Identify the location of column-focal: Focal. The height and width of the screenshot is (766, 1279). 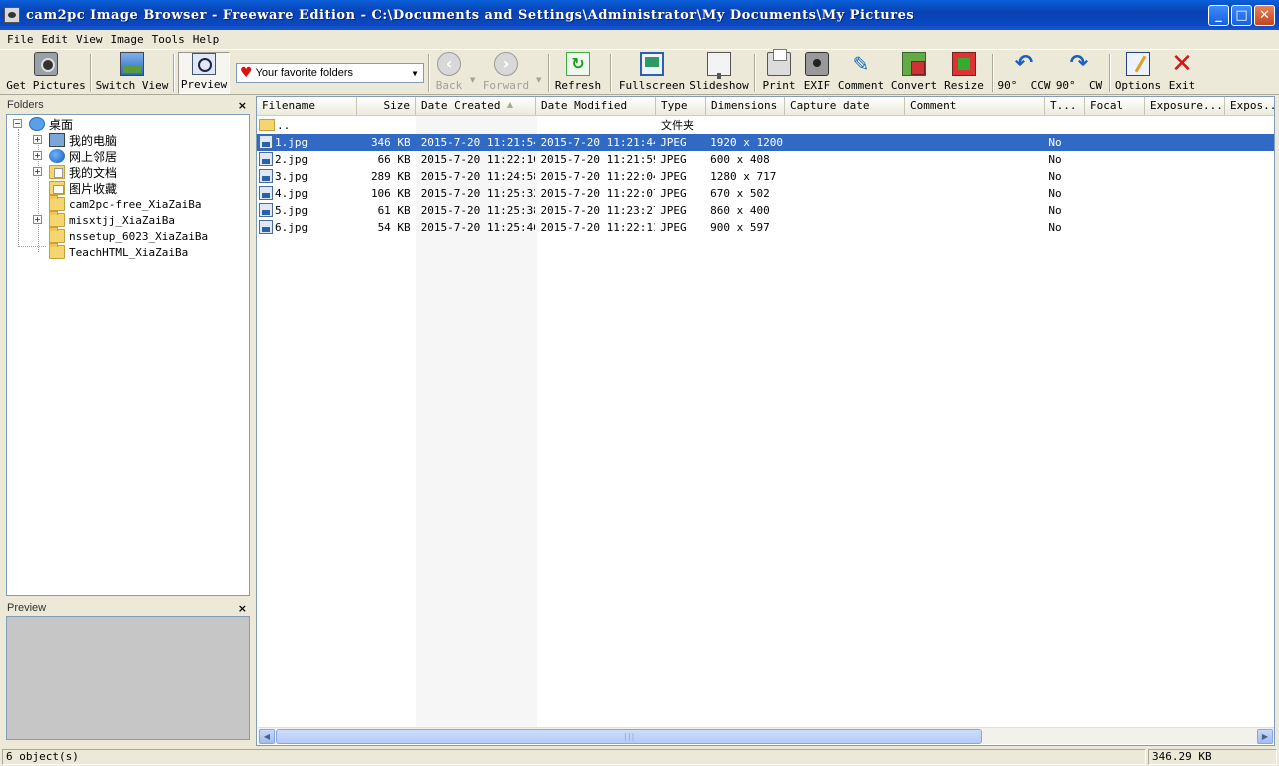
(1115, 106).